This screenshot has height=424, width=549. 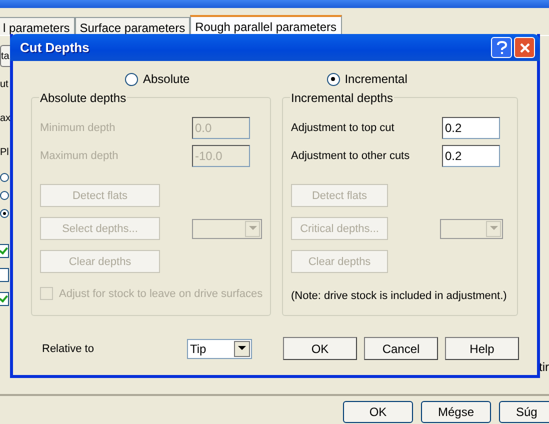 What do you see at coordinates (83, 98) in the screenshot?
I see `group-title: Absolute depths` at bounding box center [83, 98].